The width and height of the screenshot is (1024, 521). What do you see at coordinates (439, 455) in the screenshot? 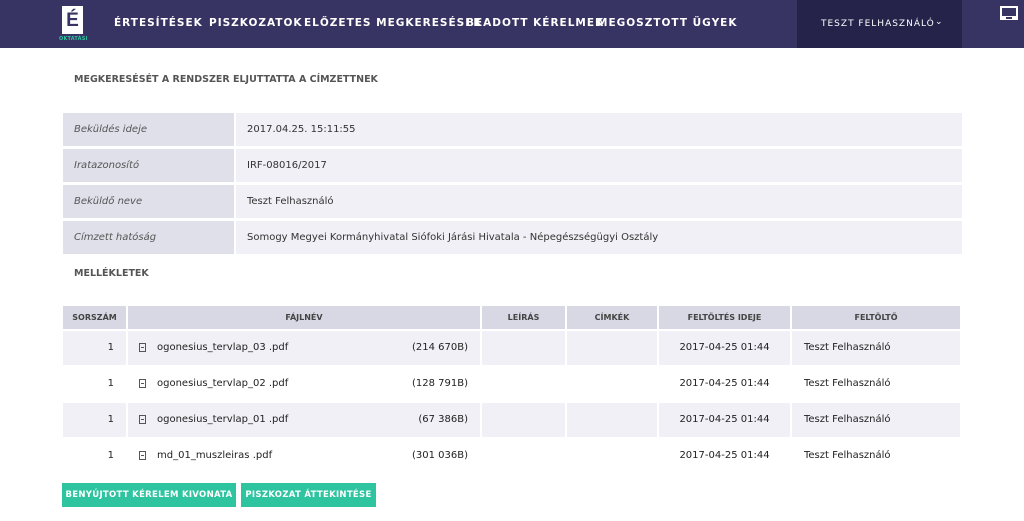
I see `file-size: (301 036B)` at bounding box center [439, 455].